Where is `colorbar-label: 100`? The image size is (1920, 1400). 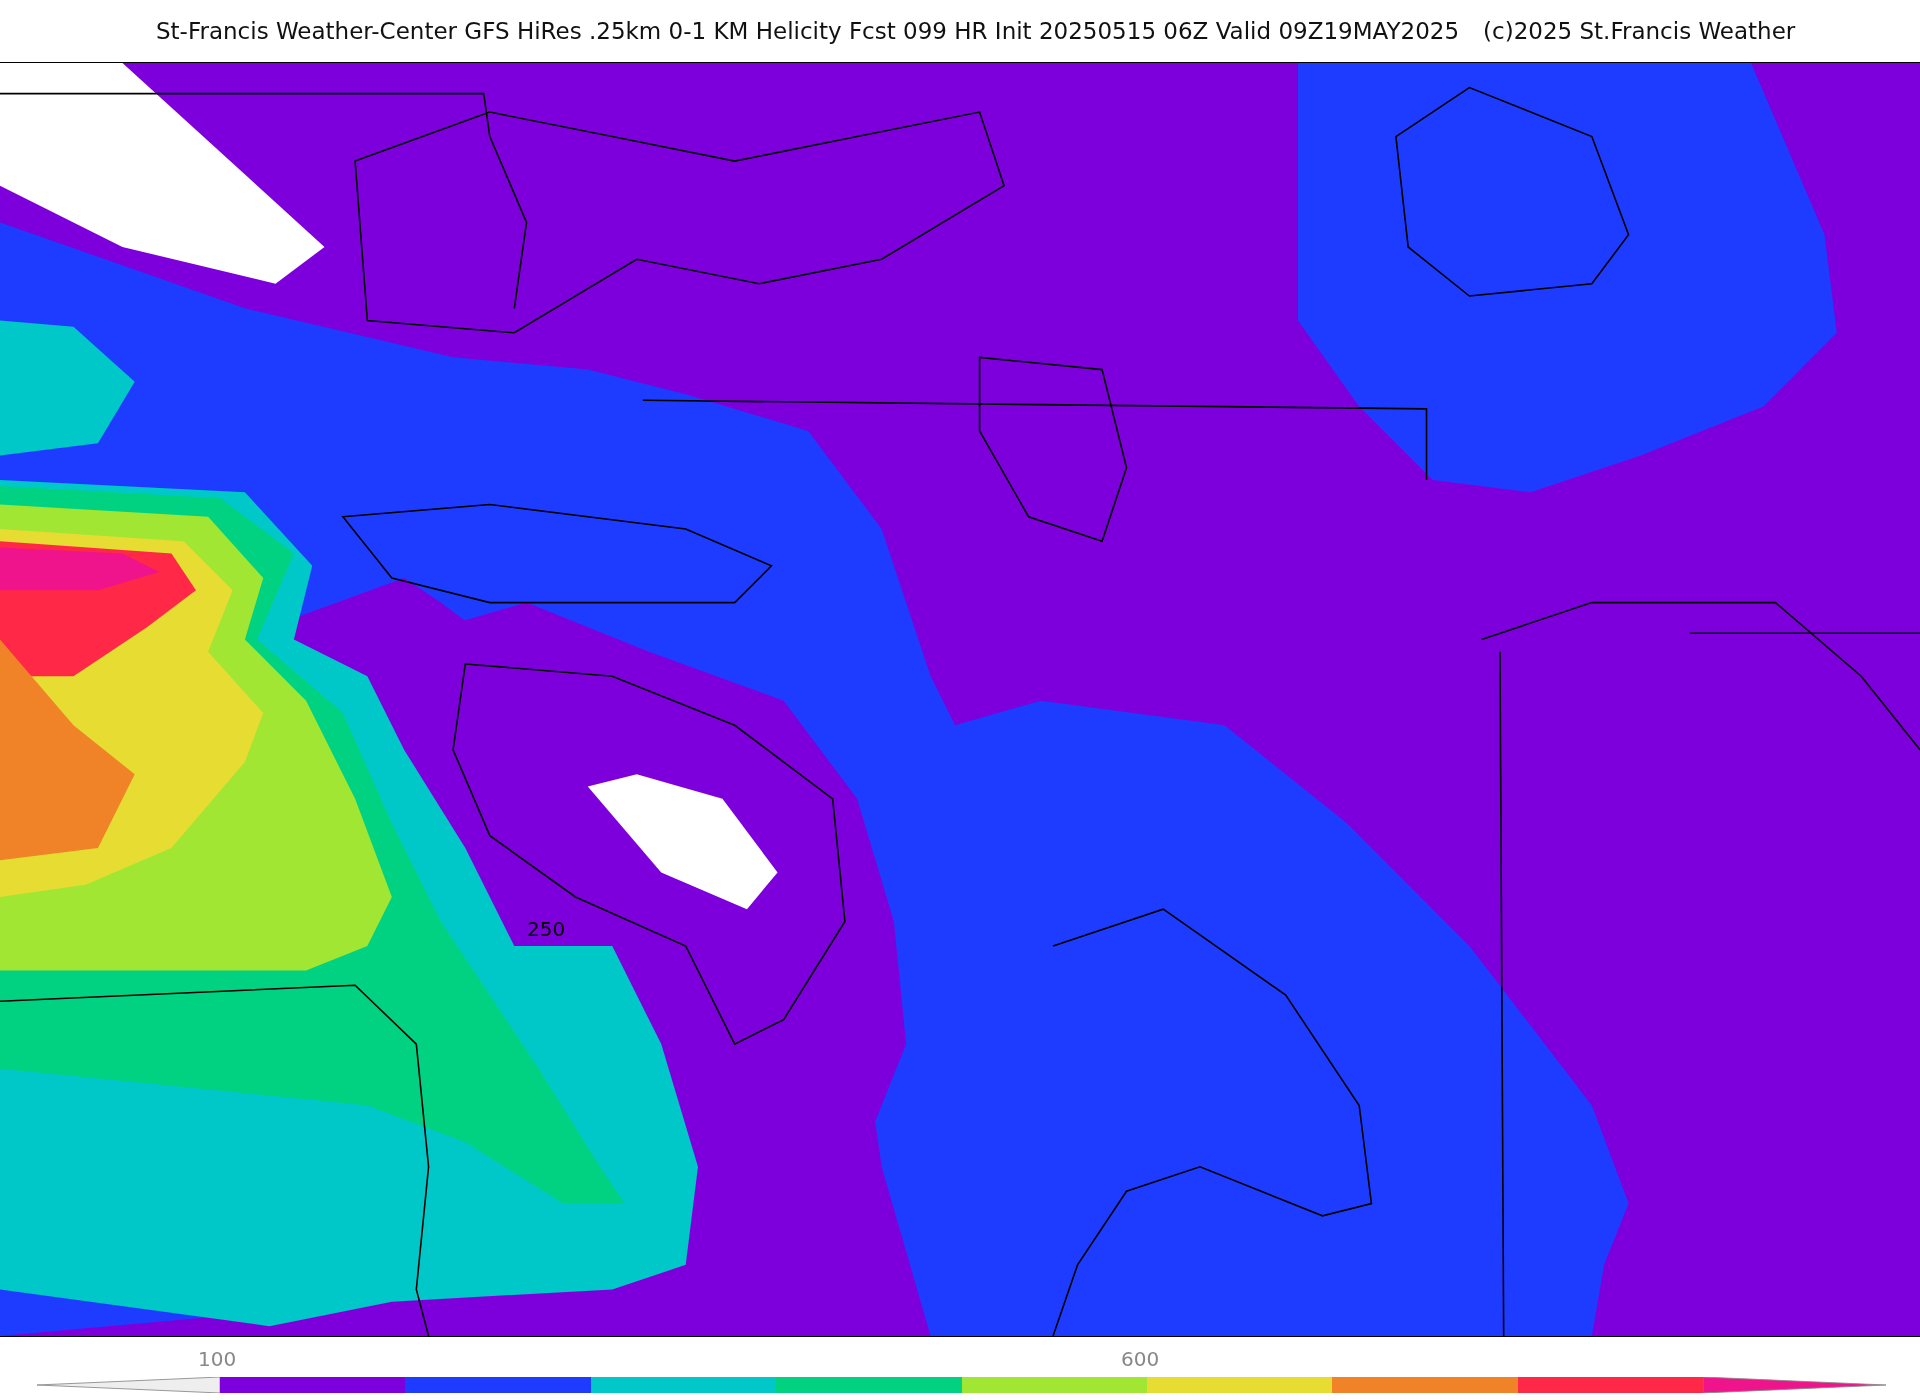
colorbar-label: 100 is located at coordinates (217, 1359).